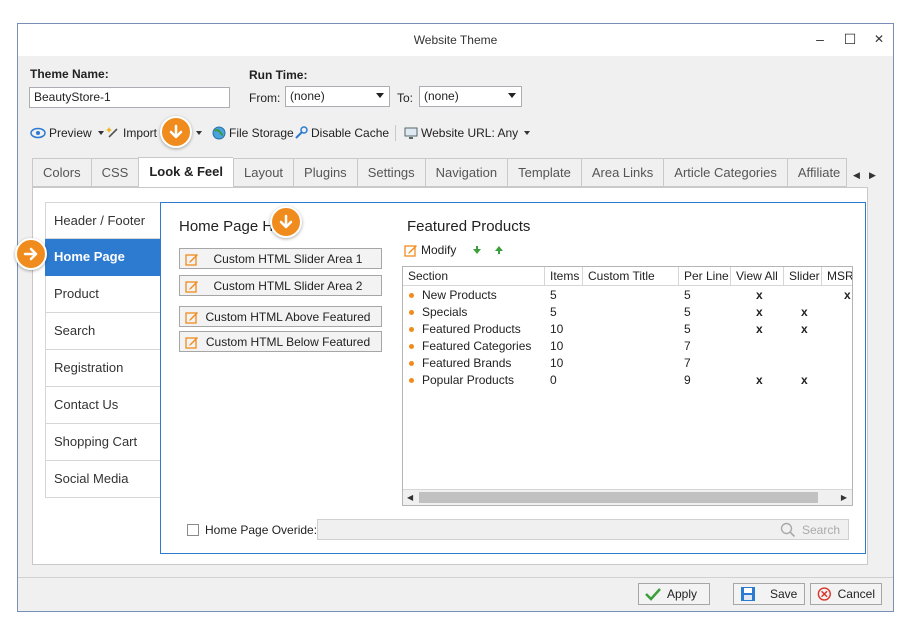 Image resolution: width=900 pixels, height=620 pixels. I want to click on title-bar: Website Theme – ☐ ✕, so click(455, 40).